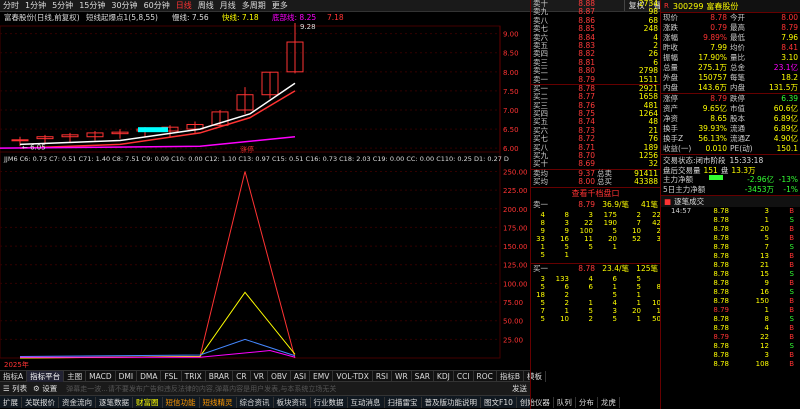 This screenshot has width=800, height=409. Describe the element at coordinates (14, 376) in the screenshot. I see `indicator-tab: 指标A` at that location.